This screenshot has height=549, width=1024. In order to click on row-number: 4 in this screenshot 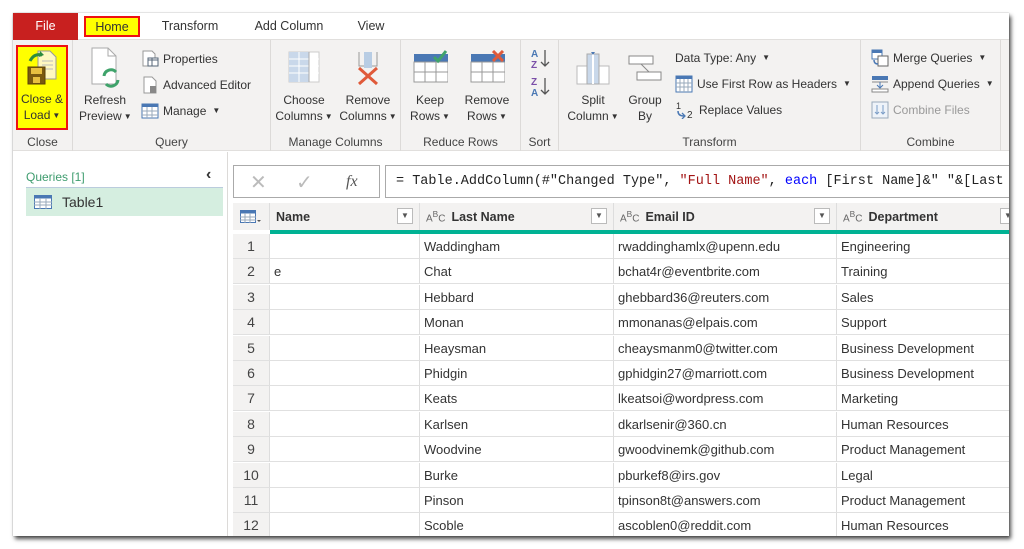, I will do `click(251, 323)`.